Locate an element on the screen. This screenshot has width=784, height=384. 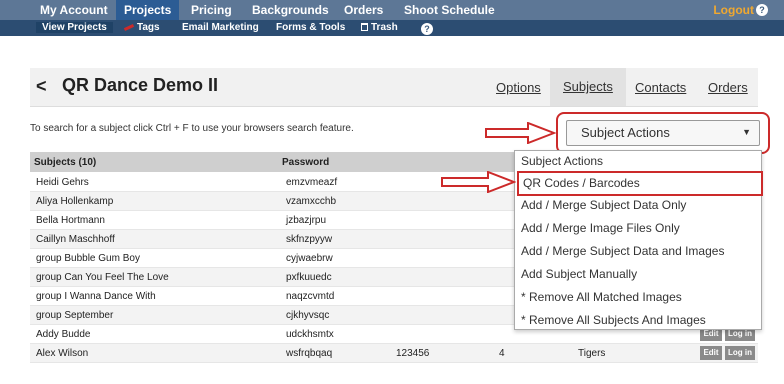
subject-name: Bella Hortmann is located at coordinates (70, 220).